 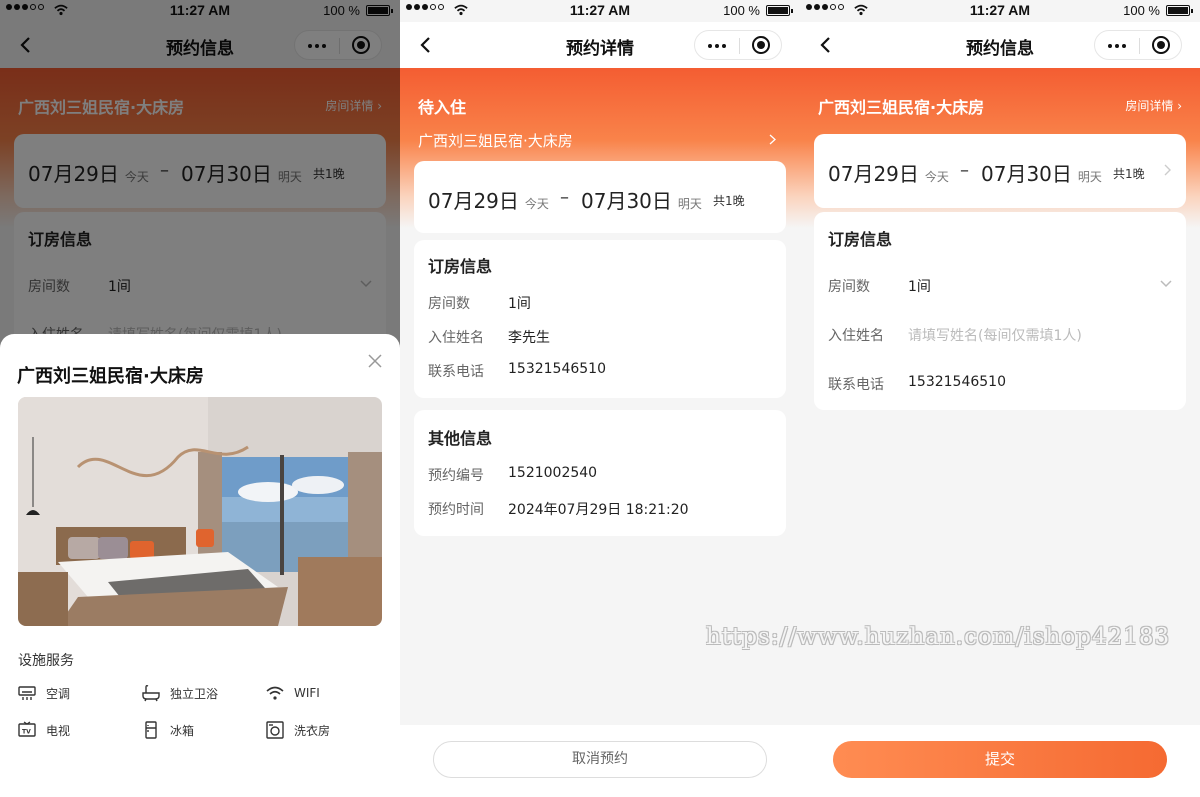 What do you see at coordinates (600, 141) in the screenshot?
I see `room-row: 广西刘三姐民宿·大床房` at bounding box center [600, 141].